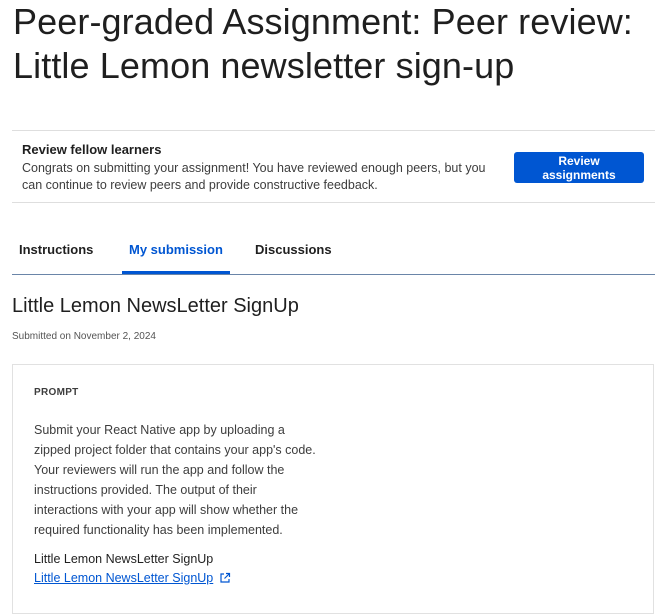 The width and height of the screenshot is (670, 614). What do you see at coordinates (293, 251) in the screenshot?
I see `tab-discussions: Discussions` at bounding box center [293, 251].